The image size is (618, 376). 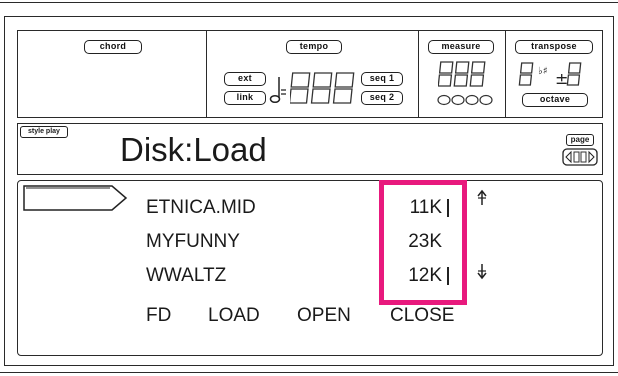 What do you see at coordinates (309, 372) in the screenshot?
I see `bottom-border` at bounding box center [309, 372].